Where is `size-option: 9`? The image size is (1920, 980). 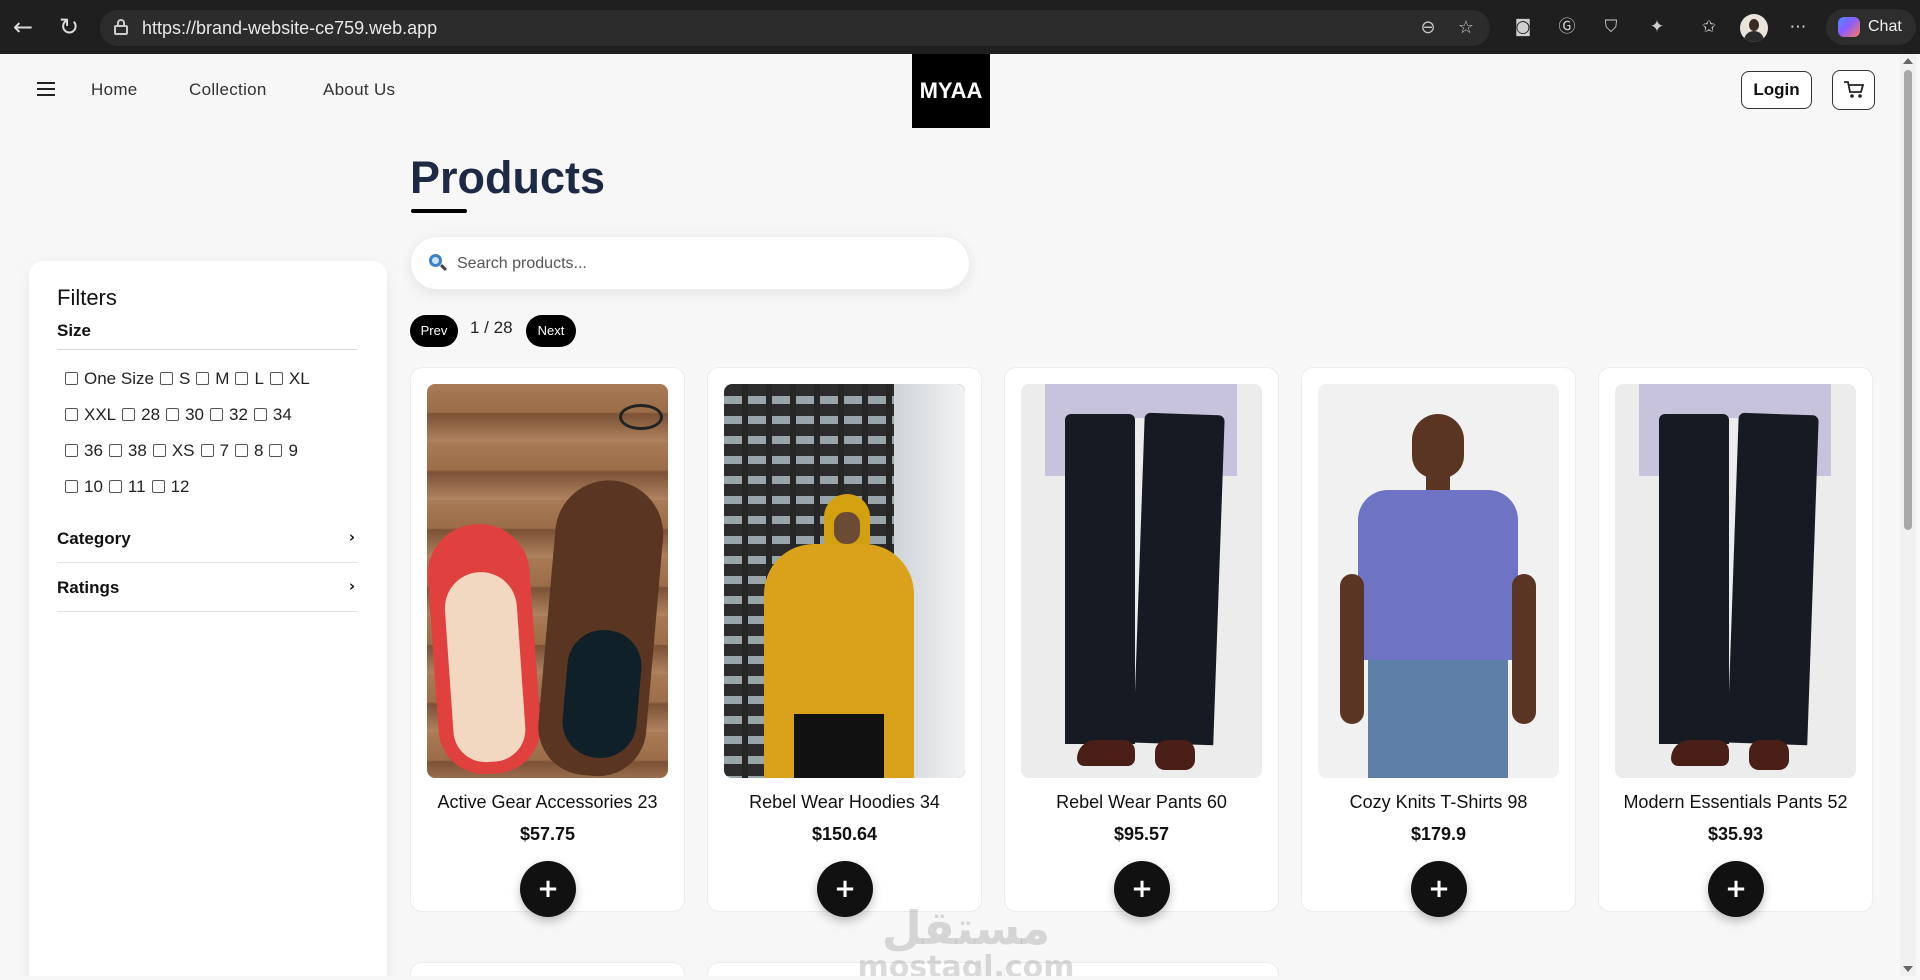
size-option: 9 is located at coordinates (283, 459).